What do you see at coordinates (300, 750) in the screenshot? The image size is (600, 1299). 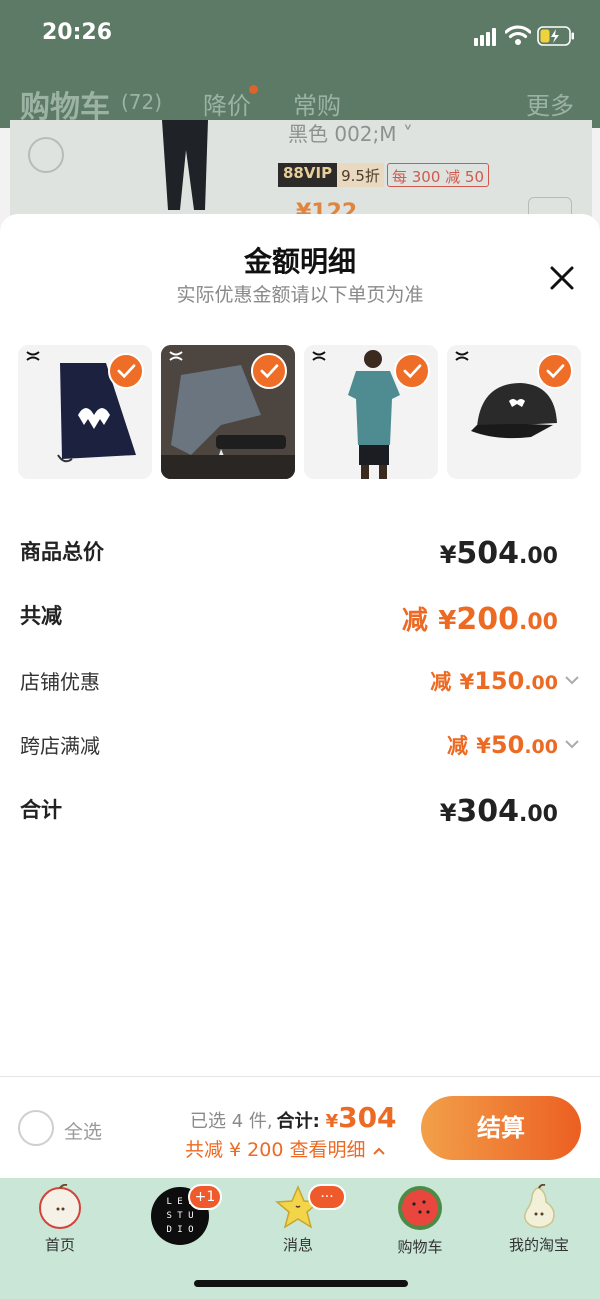 I see `row-cross-store: 跨店满减 减 ¥50.00` at bounding box center [300, 750].